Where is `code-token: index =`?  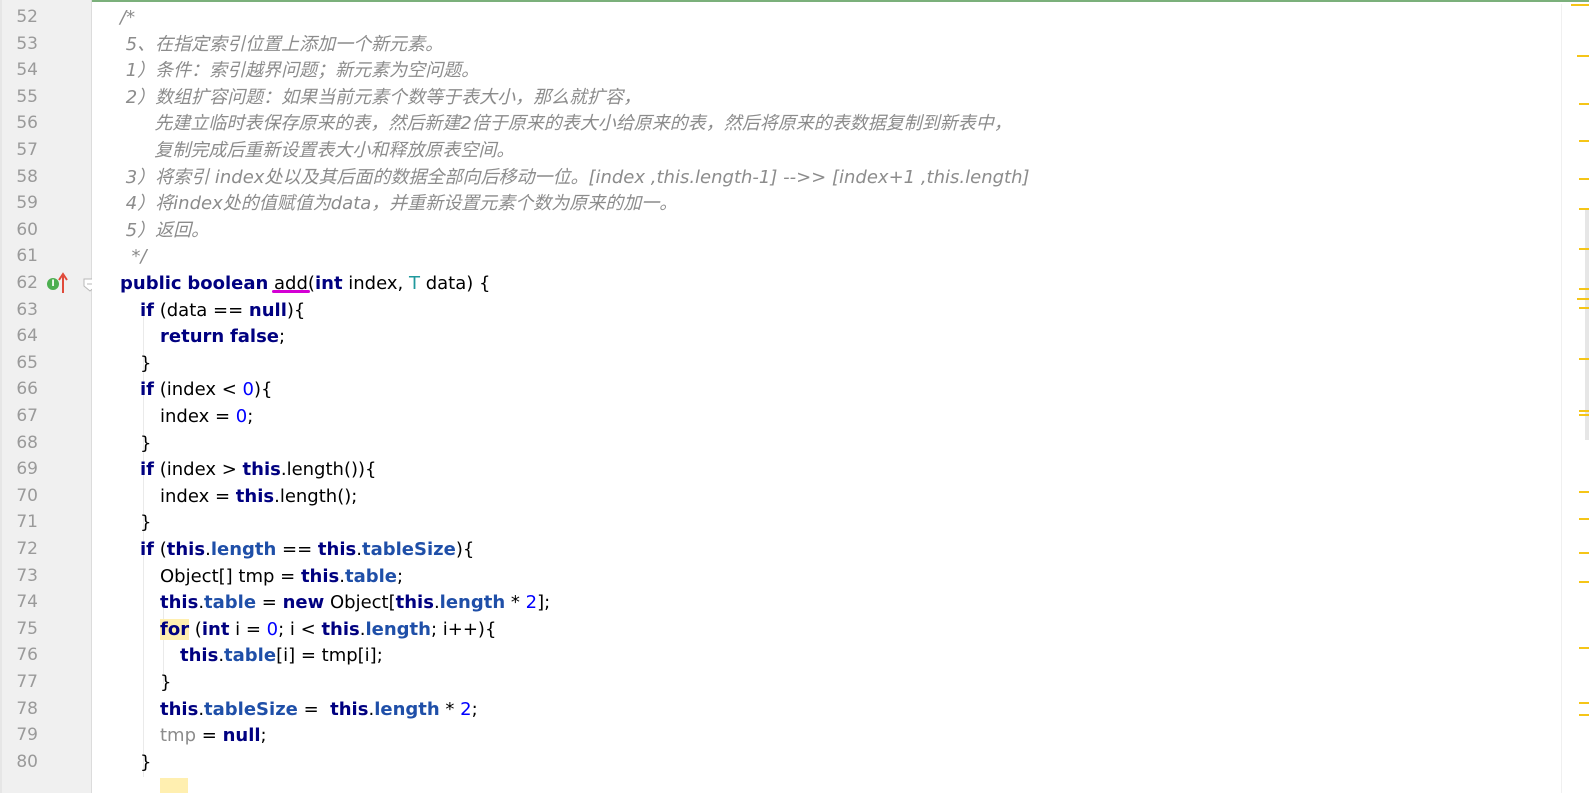
code-token: index = is located at coordinates (198, 416).